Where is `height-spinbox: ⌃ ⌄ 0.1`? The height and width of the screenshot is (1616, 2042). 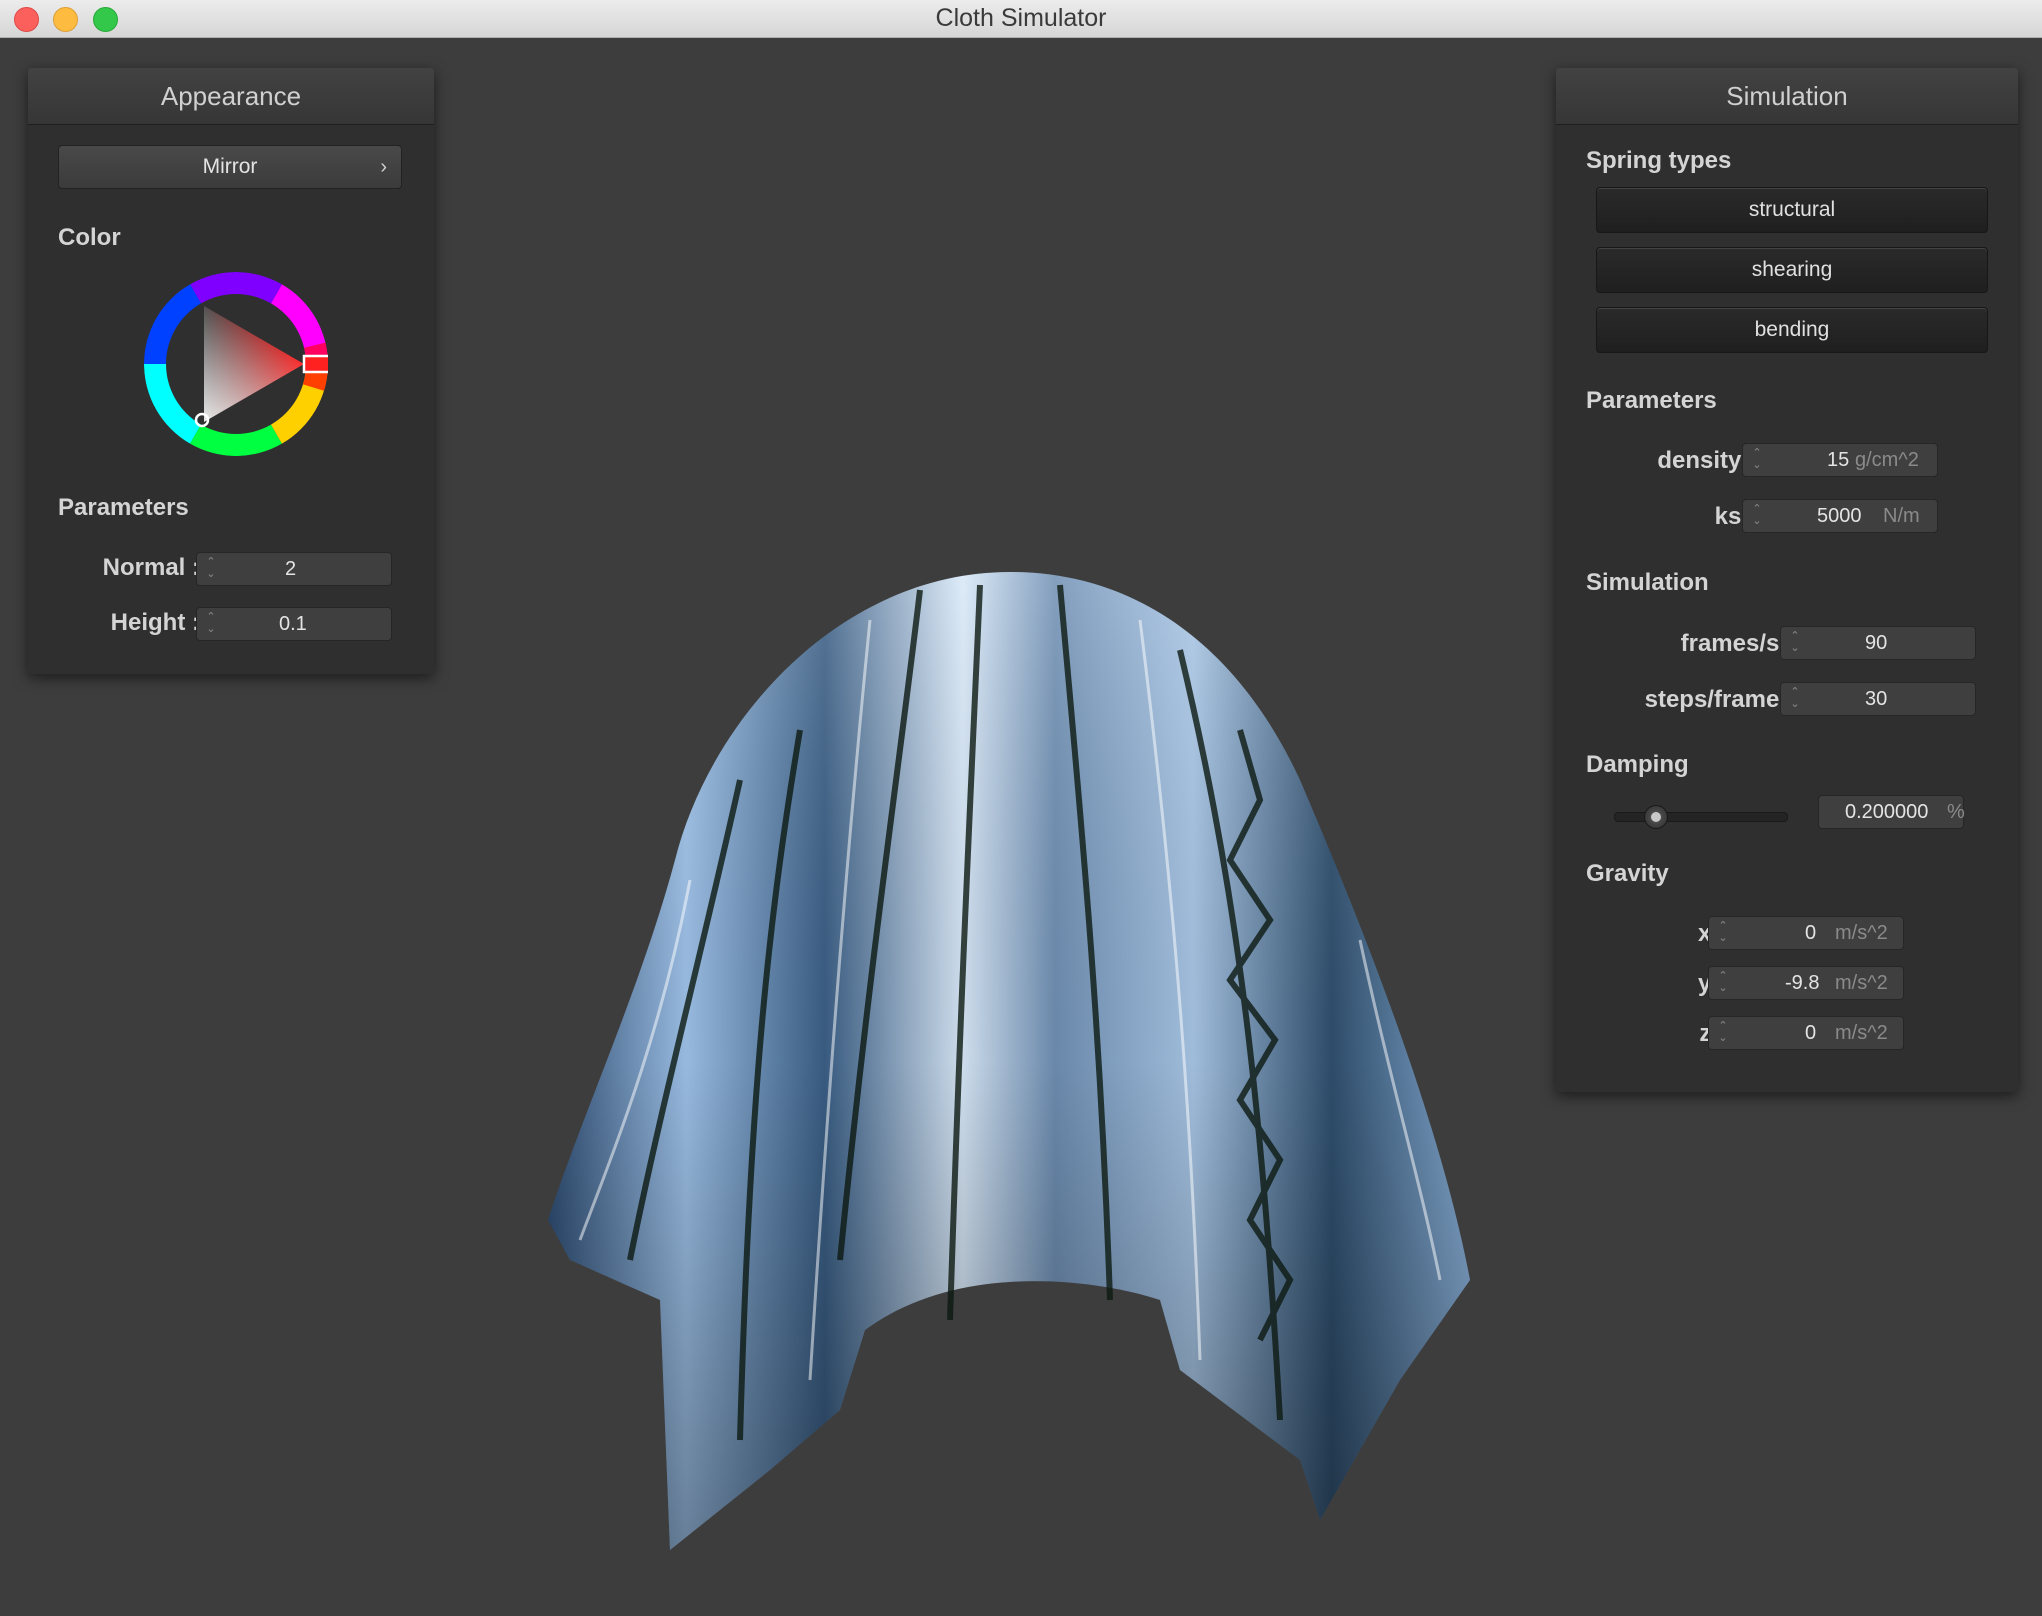
height-spinbox: ⌃ ⌄ 0.1 is located at coordinates (294, 624).